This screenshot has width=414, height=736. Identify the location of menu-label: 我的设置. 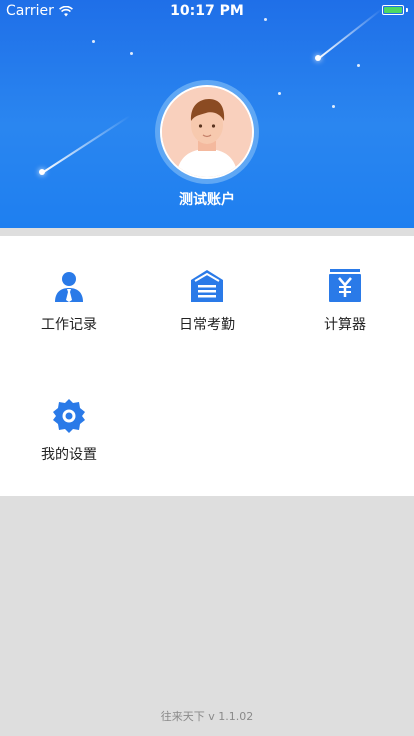
(69, 455).